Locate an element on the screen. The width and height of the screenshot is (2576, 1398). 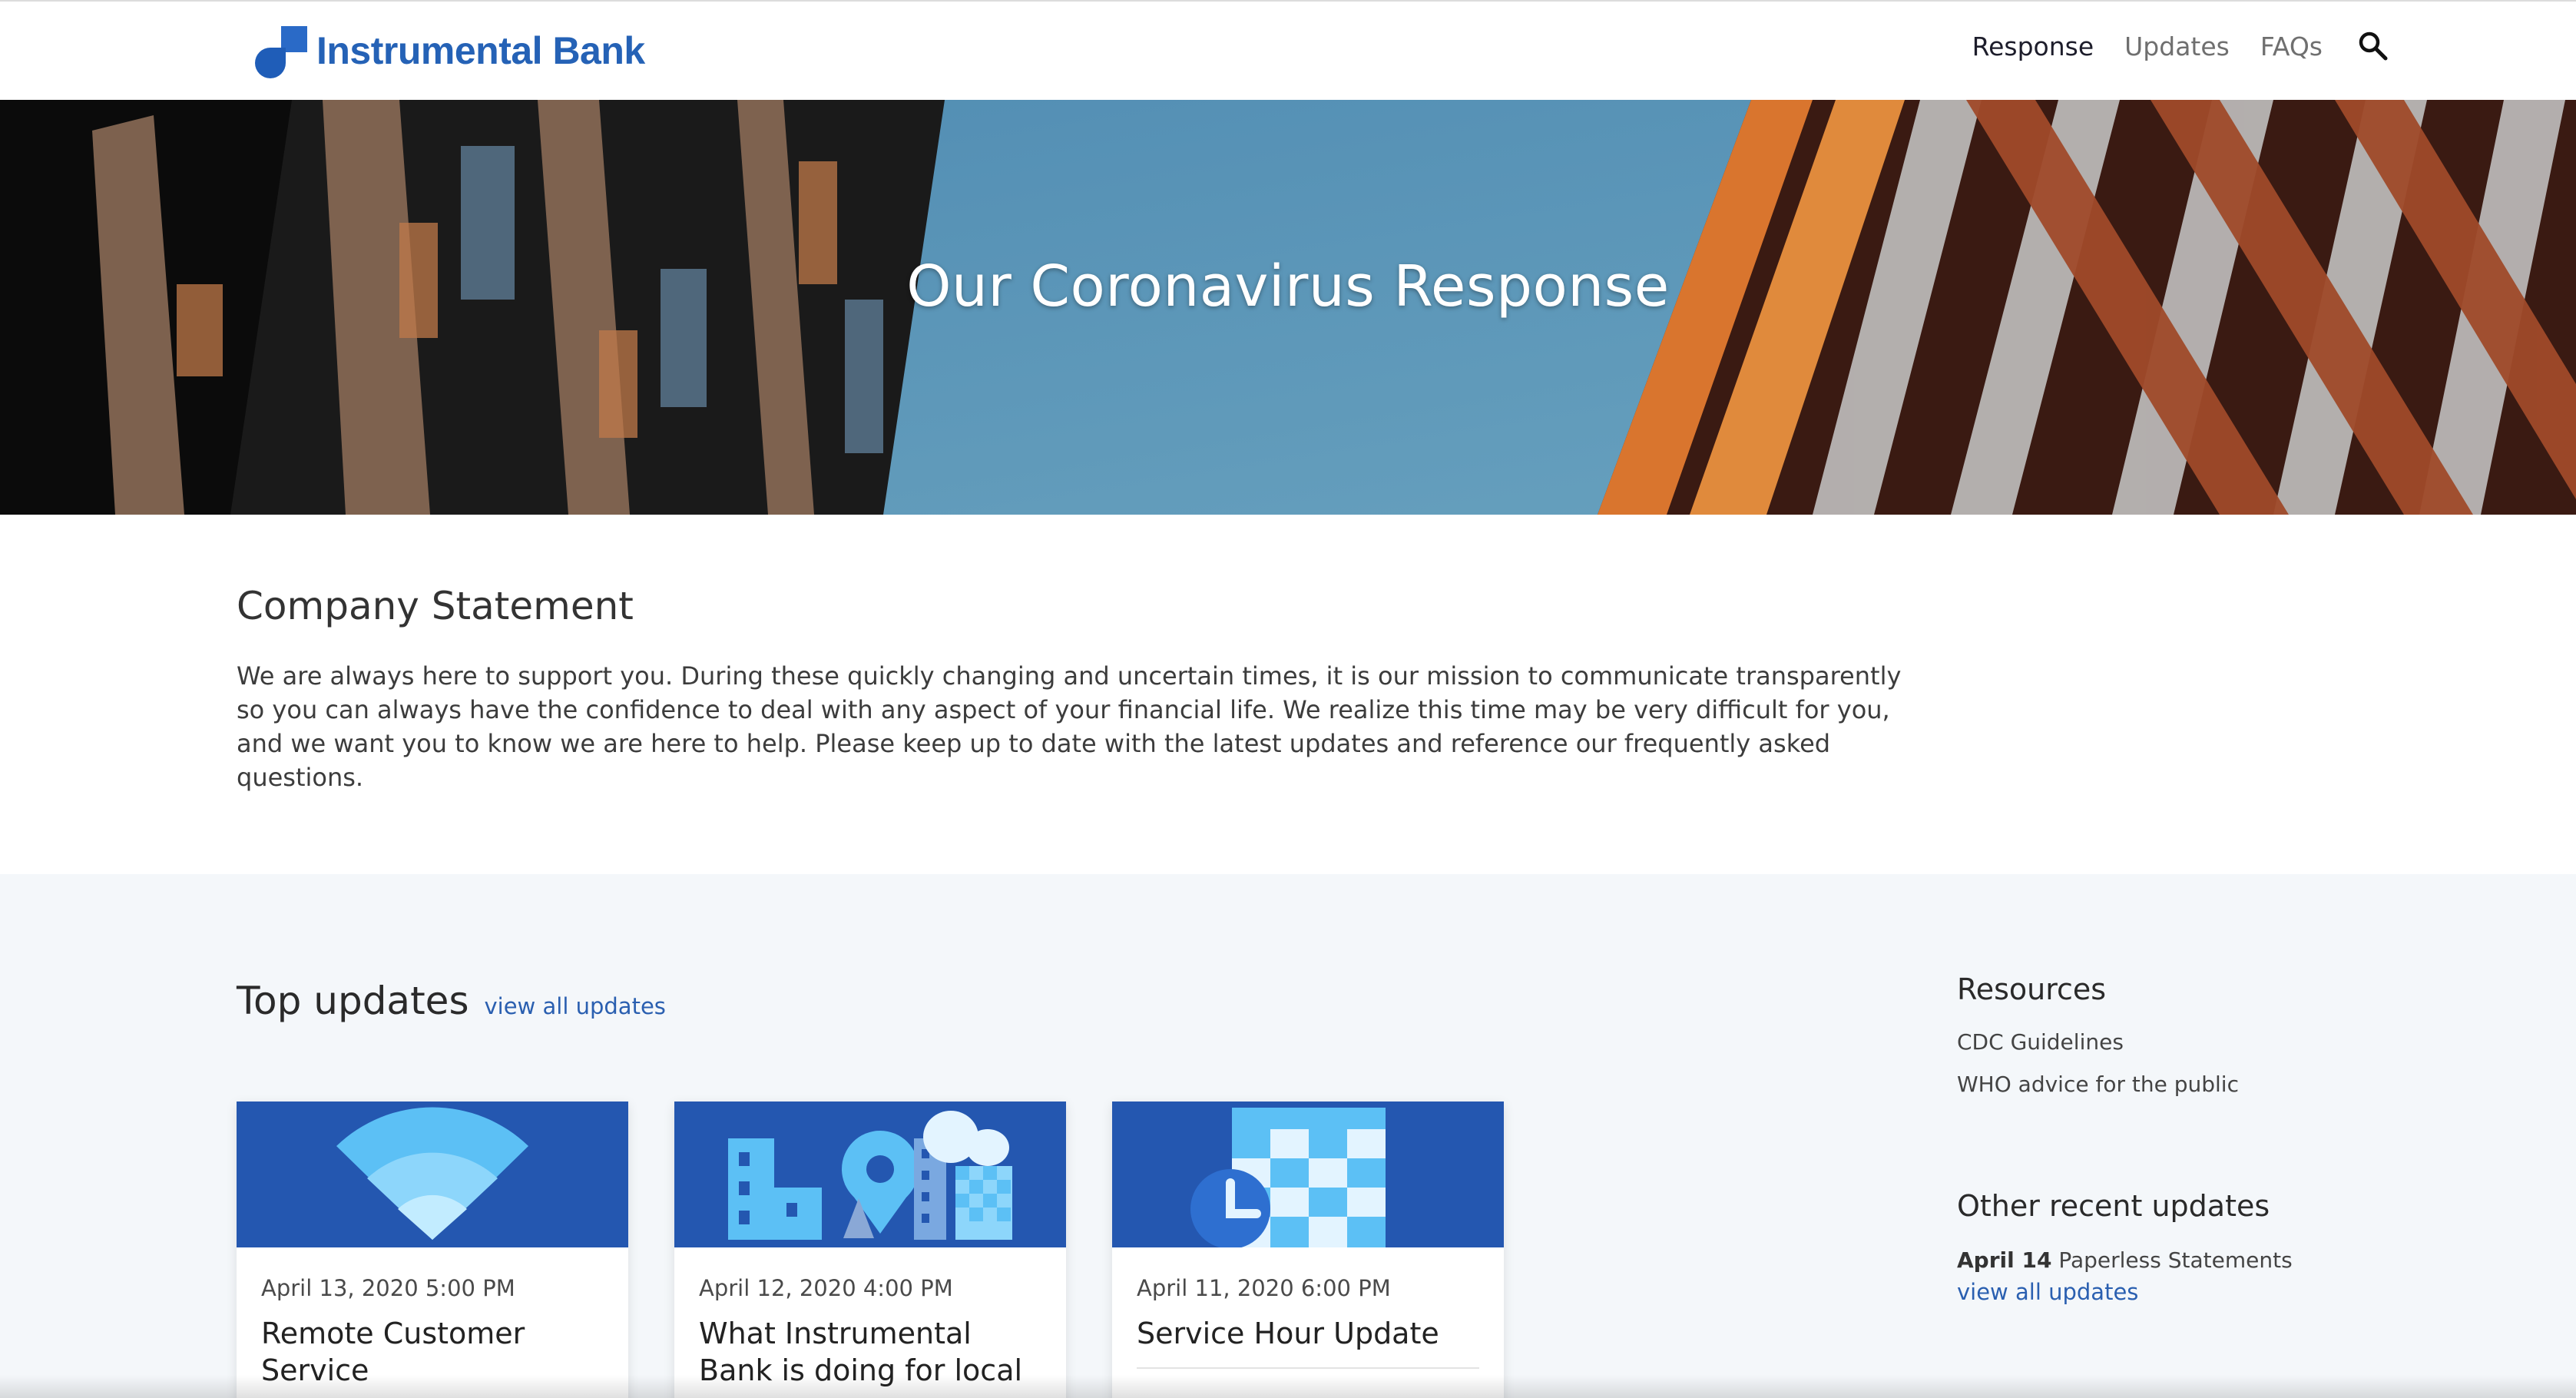
statement-heading: Company Statement is located at coordinates (435, 606).